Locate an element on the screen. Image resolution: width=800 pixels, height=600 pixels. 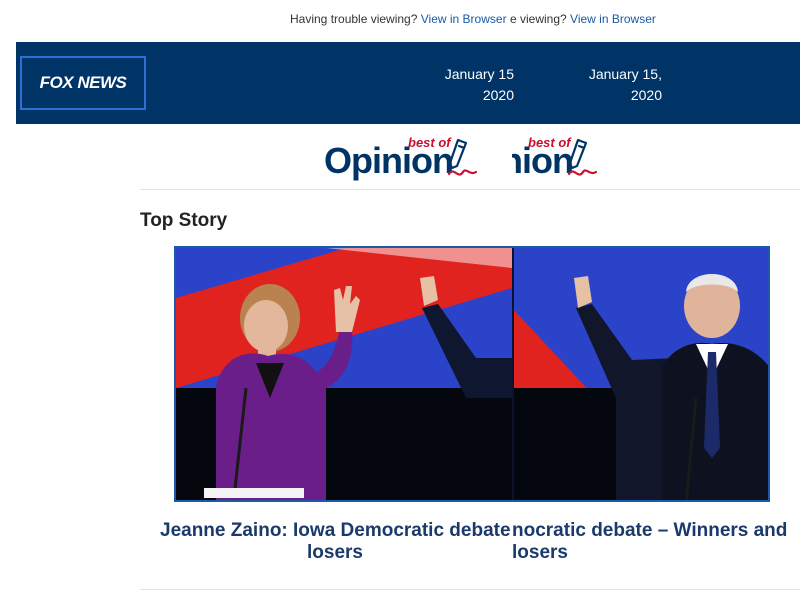
view-in-browser-note-duplicate: e viewing? View in Browser is located at coordinates (583, 19).